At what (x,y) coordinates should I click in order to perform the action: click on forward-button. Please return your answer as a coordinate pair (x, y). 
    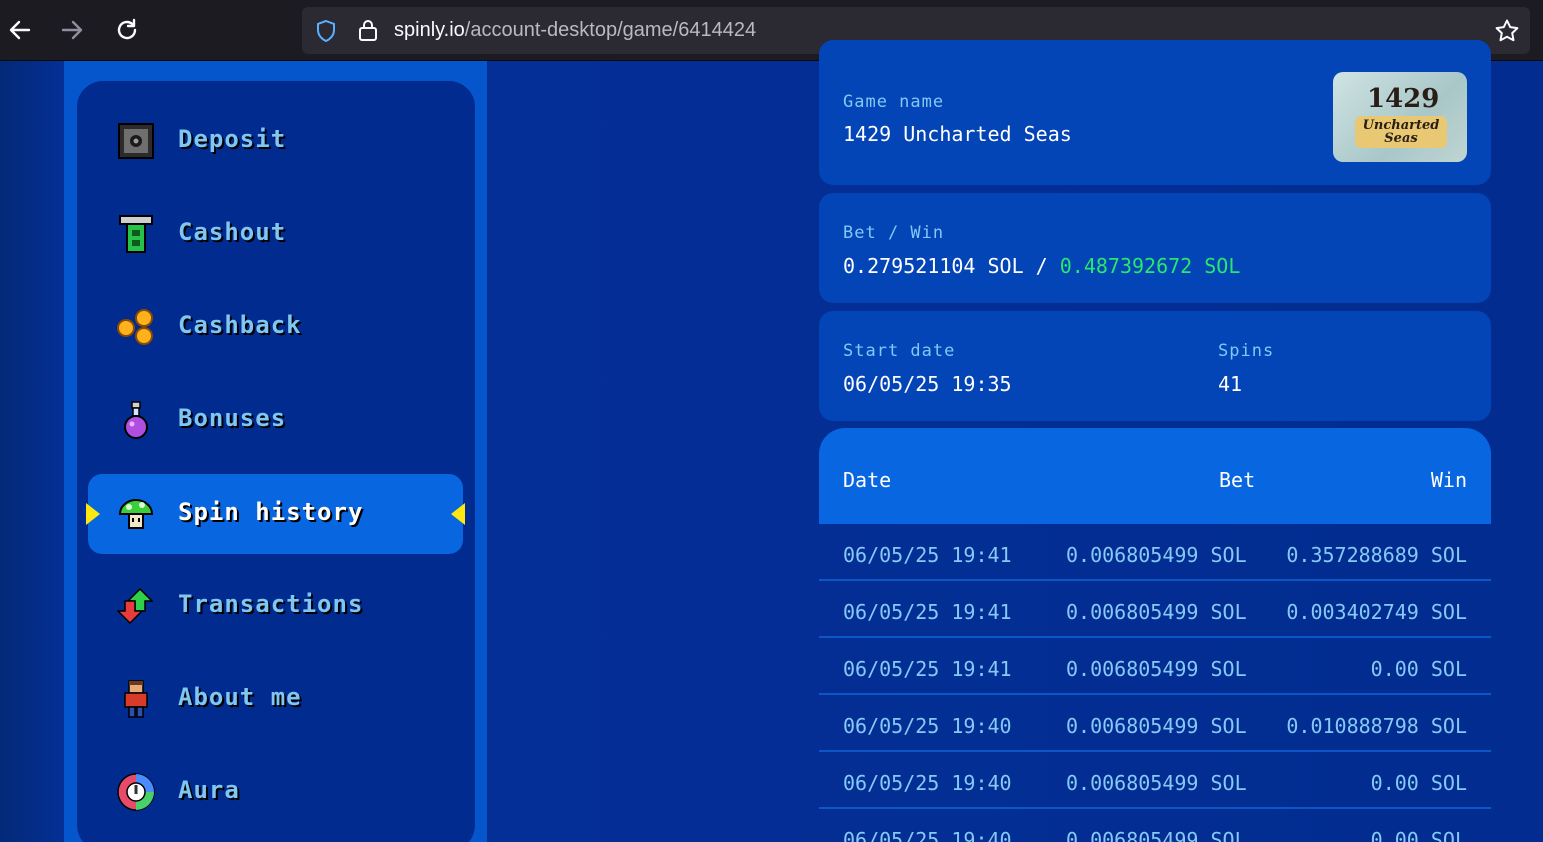
    Looking at the image, I should click on (72, 30).